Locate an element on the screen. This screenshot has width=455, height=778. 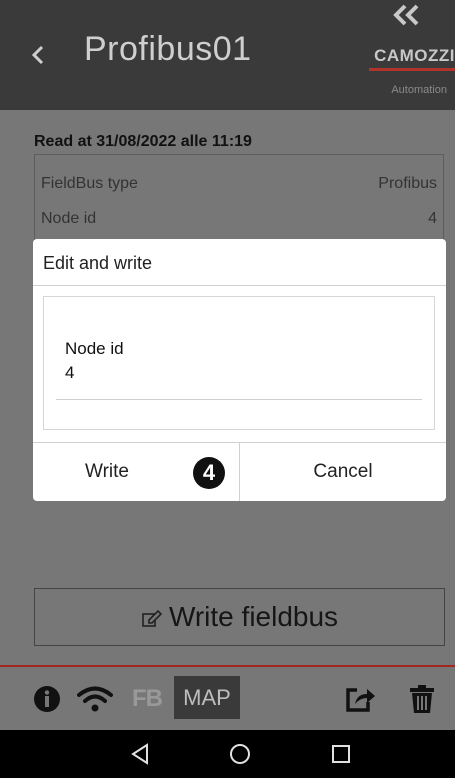
info-button is located at coordinates (46, 698).